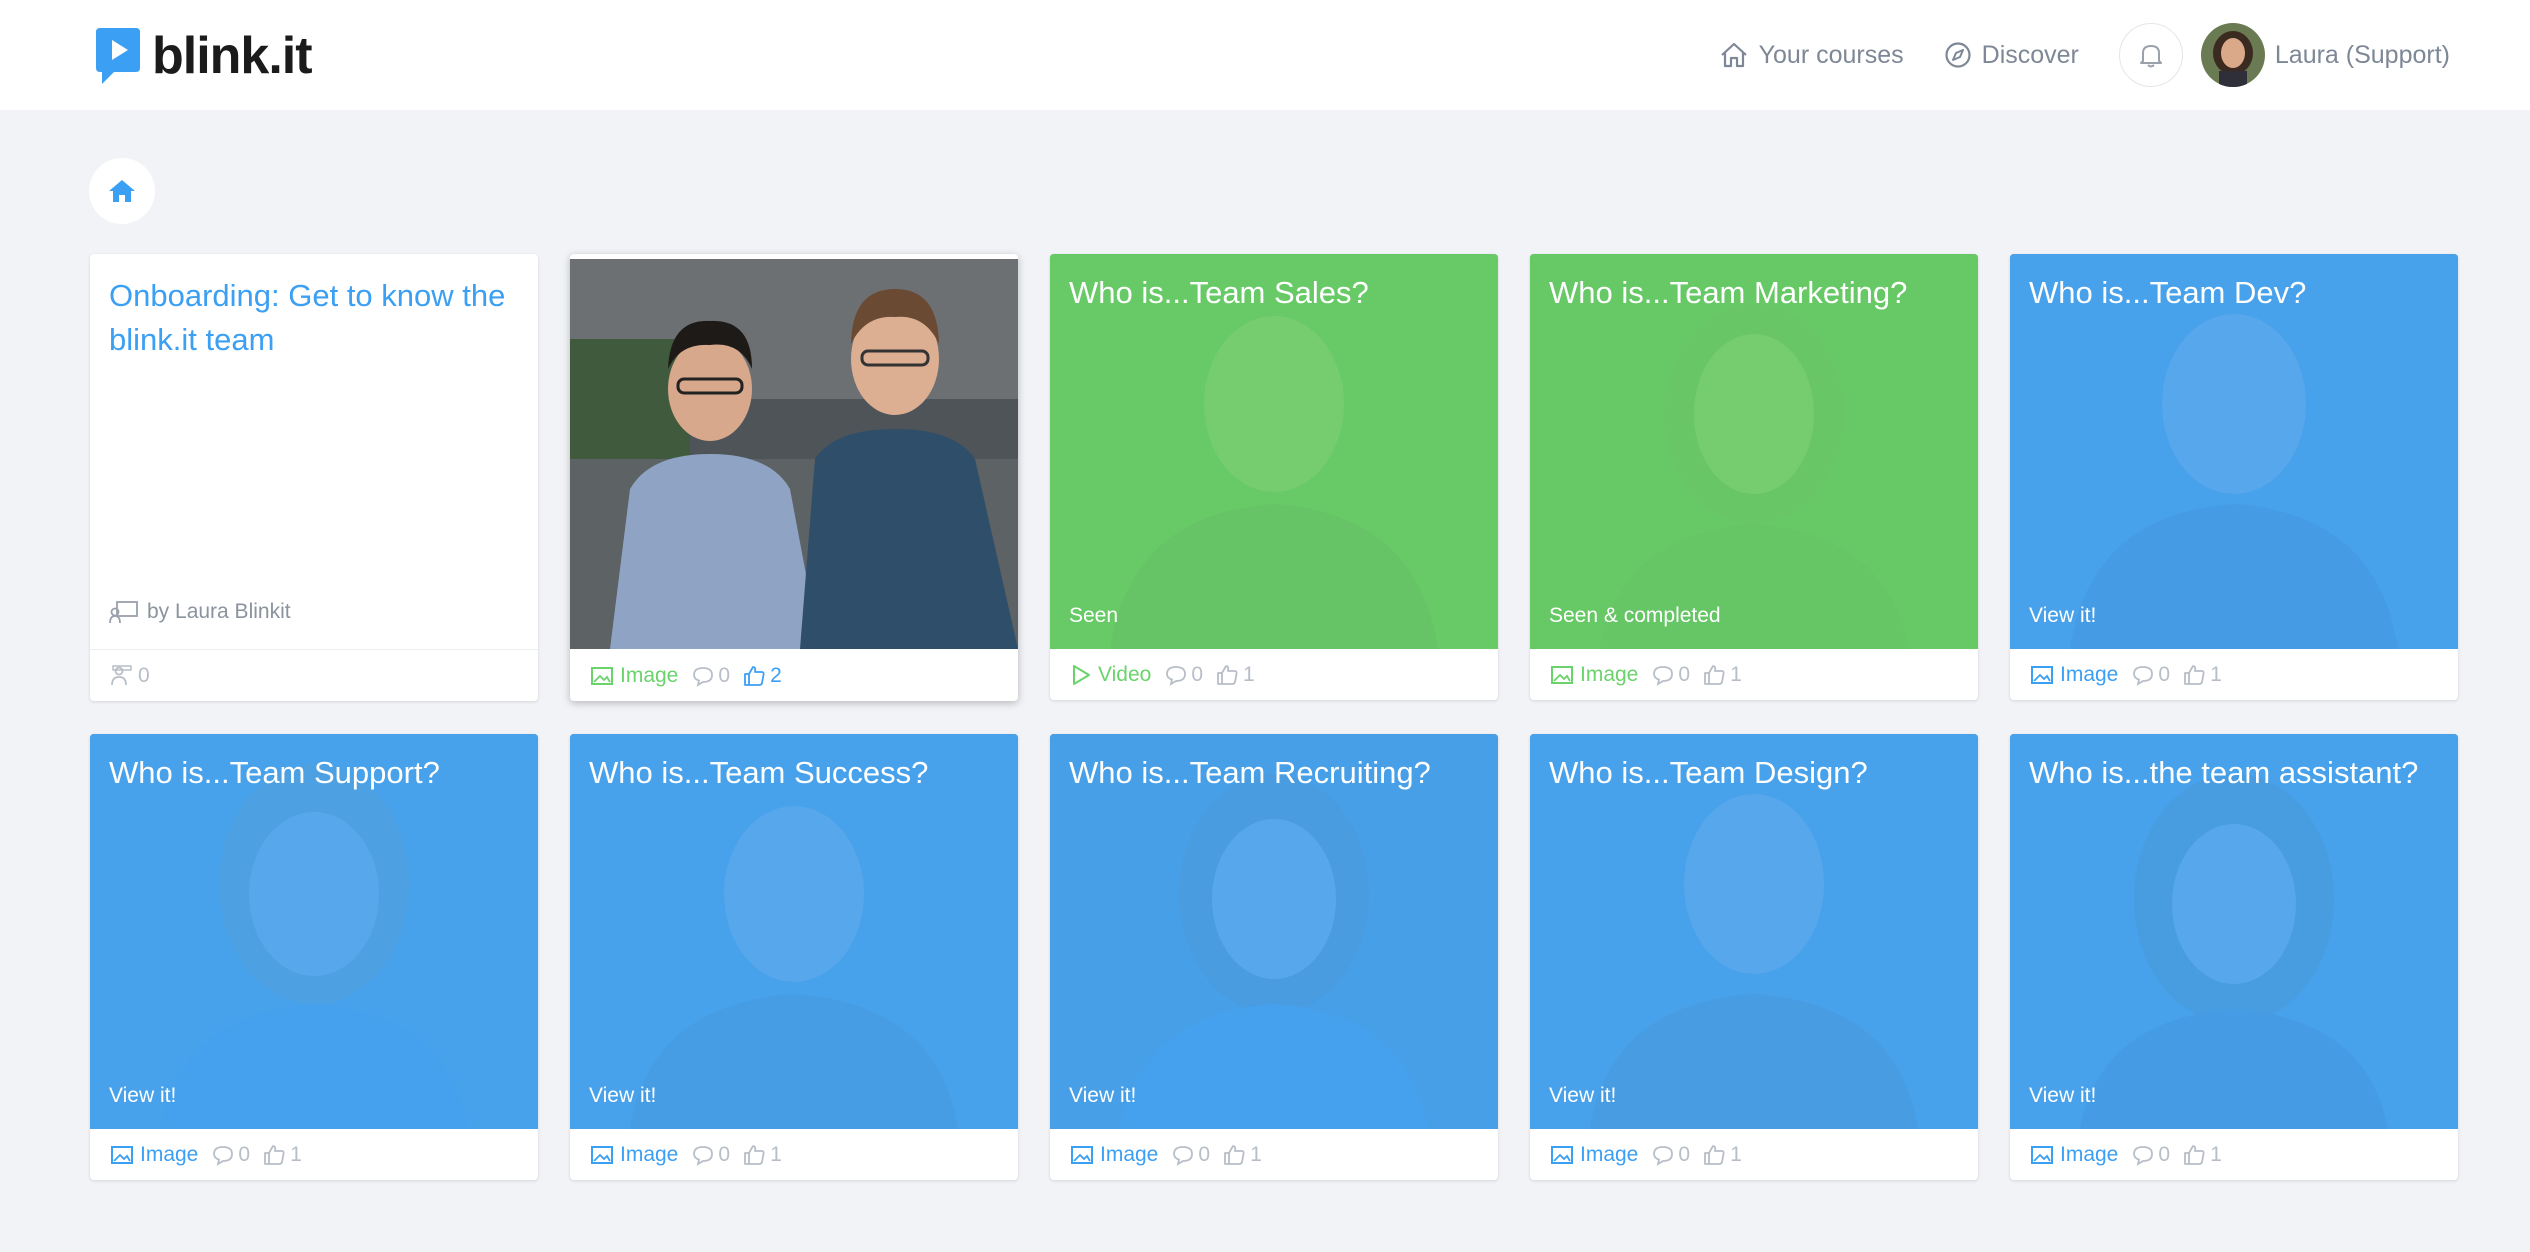 Image resolution: width=2530 pixels, height=1252 pixels. Describe the element at coordinates (314, 931) in the screenshot. I see `card-media: Who is...Team Support? View it!` at that location.